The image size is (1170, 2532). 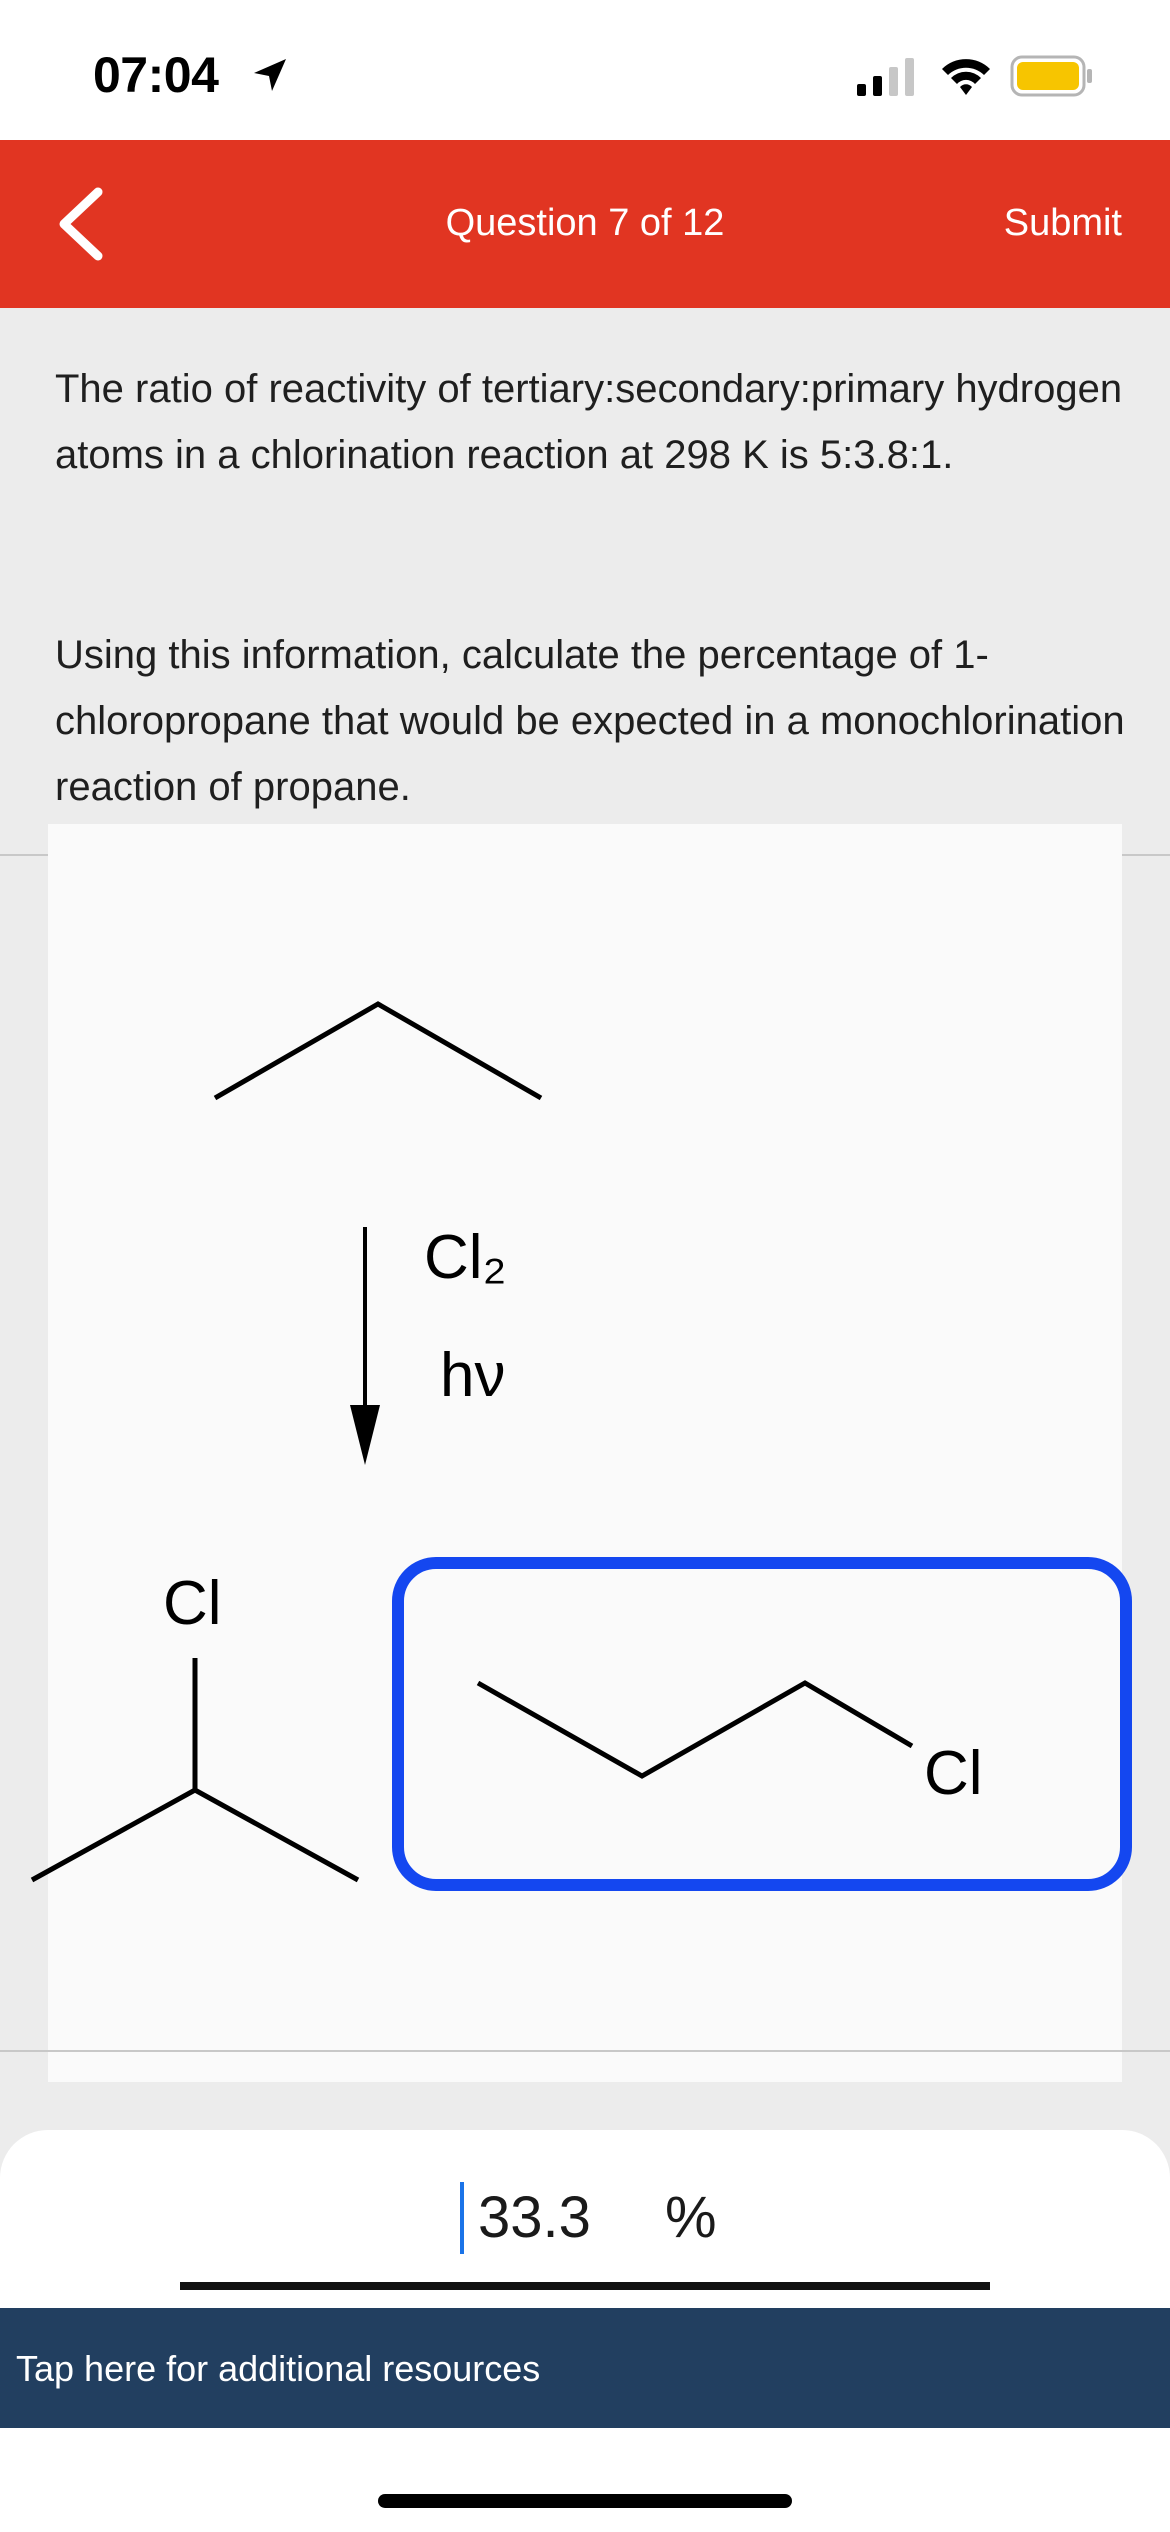 I want to click on answer-underline, so click(x=585, y=2286).